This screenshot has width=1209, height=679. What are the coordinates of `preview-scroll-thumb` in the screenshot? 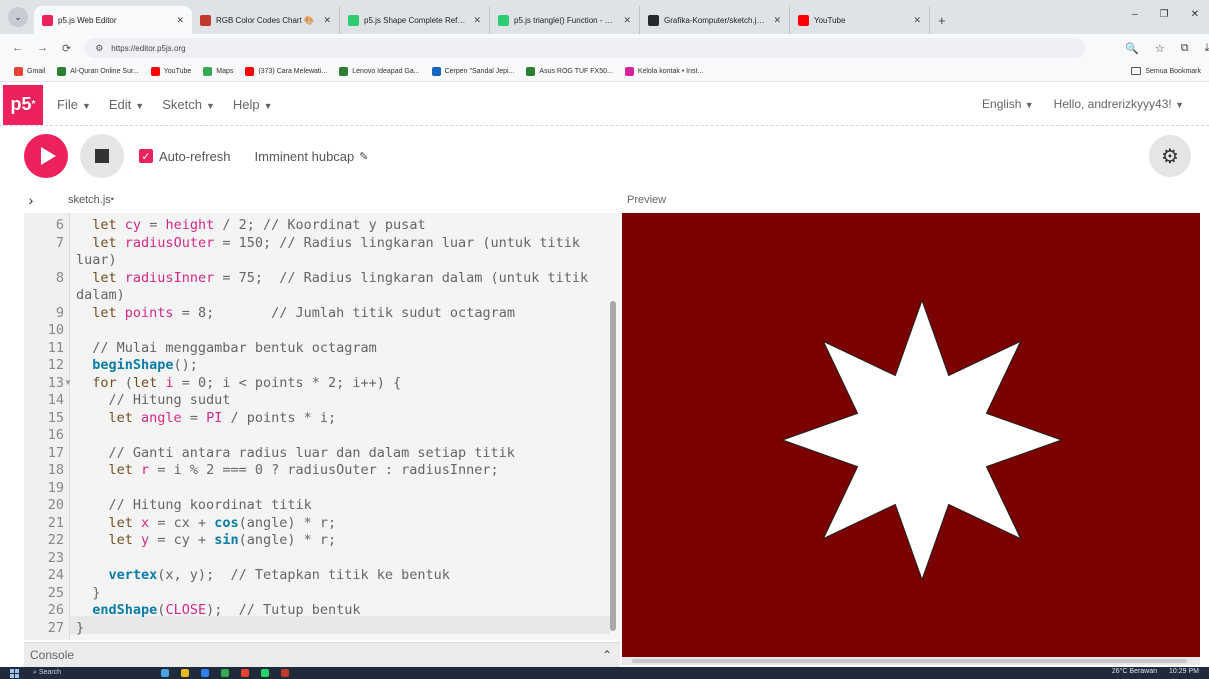 It's located at (909, 661).